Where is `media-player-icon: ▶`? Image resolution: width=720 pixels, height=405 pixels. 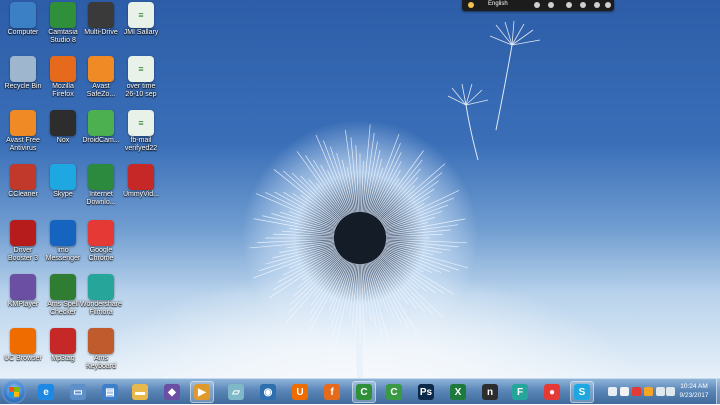
media-player-icon: ▶ is located at coordinates (202, 392).